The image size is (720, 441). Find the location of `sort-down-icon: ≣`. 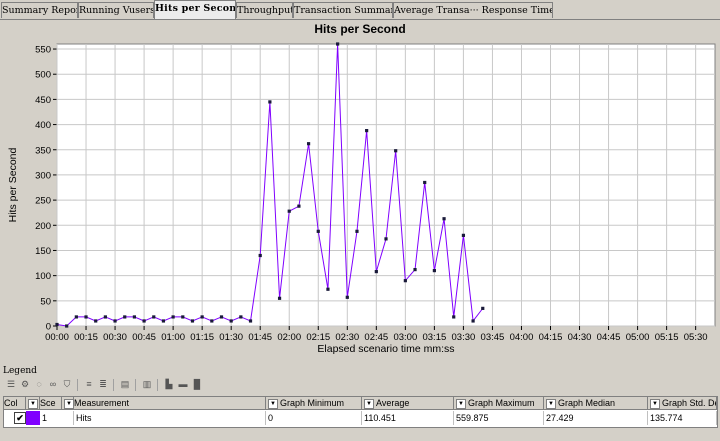

sort-down-icon: ≣ is located at coordinates (103, 384).